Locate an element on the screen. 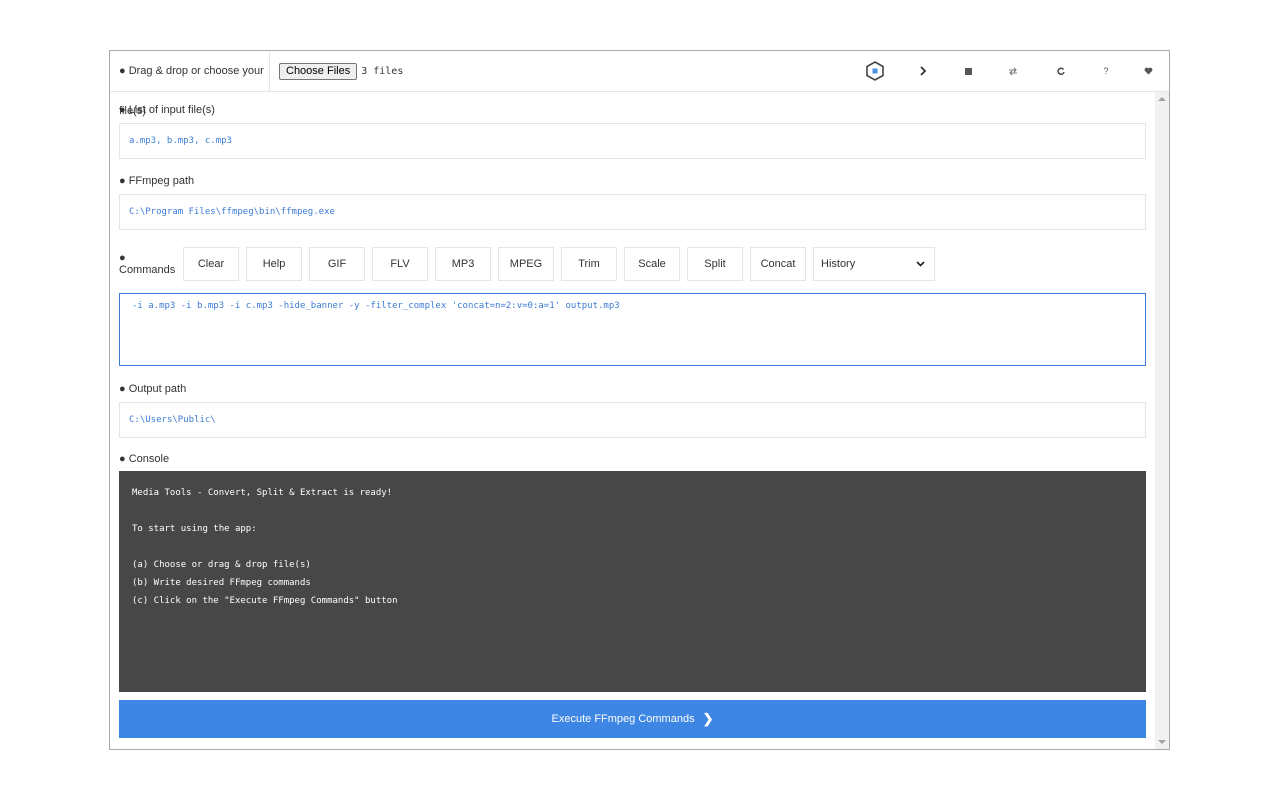  execute-button-label: Execute FFmpeg Commands is located at coordinates (623, 719).